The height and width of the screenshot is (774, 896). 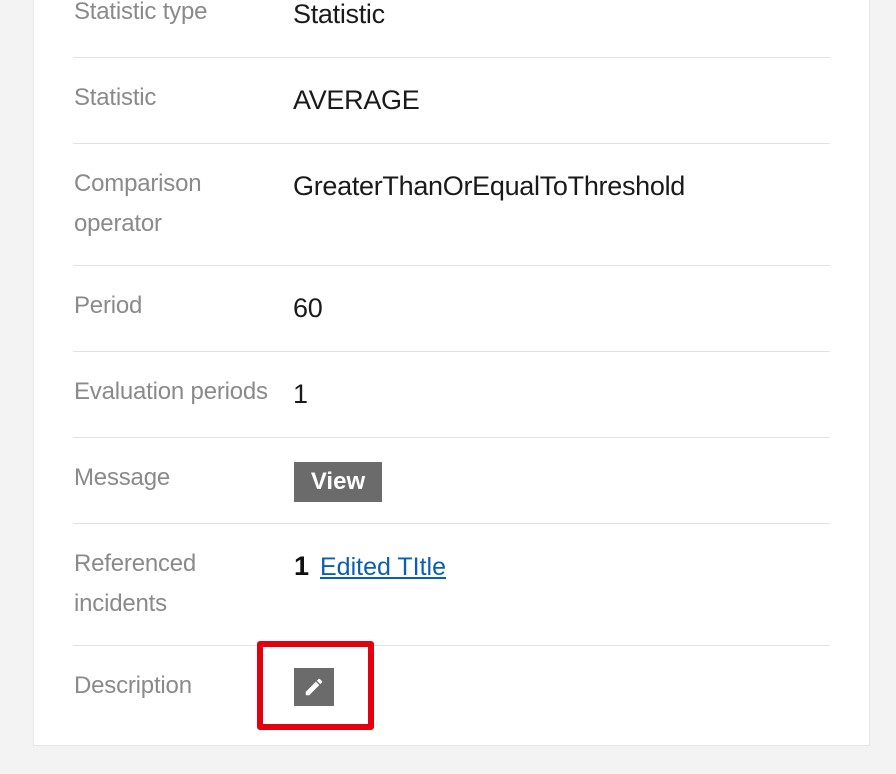 What do you see at coordinates (300, 394) in the screenshot?
I see `evaluation-periods-value: 1` at bounding box center [300, 394].